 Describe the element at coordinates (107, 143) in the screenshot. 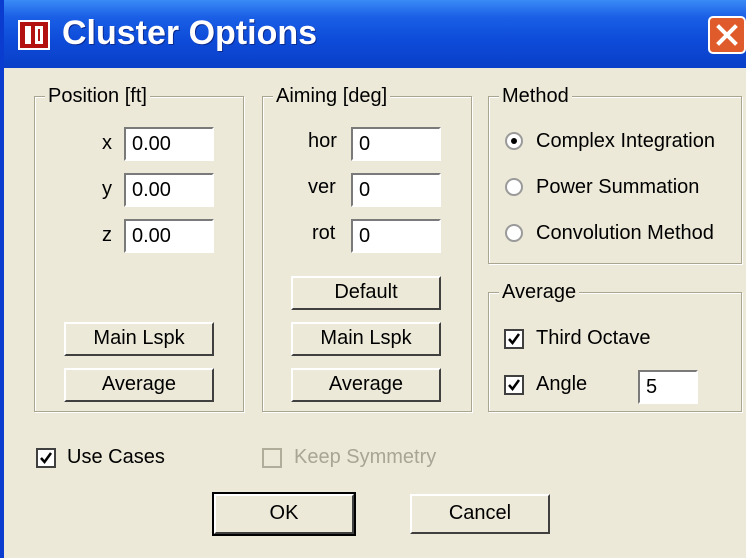

I see `x-label: x` at that location.